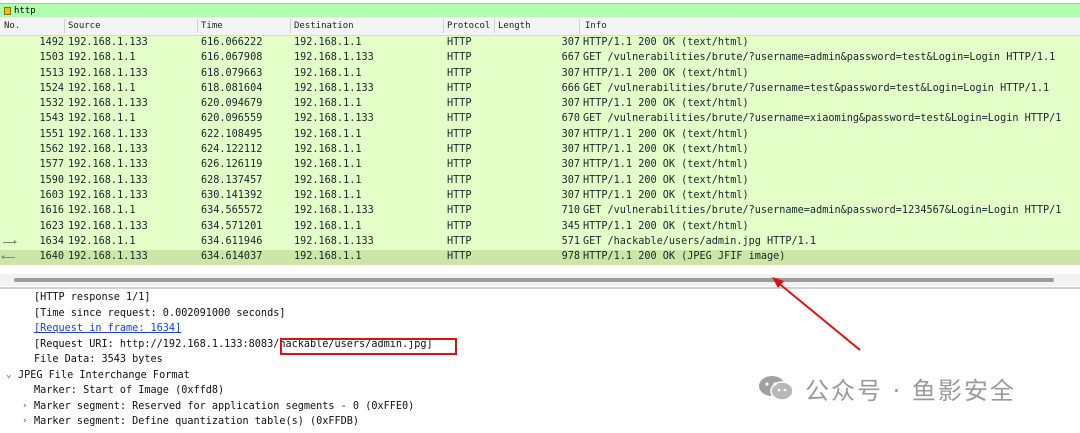 Image resolution: width=1080 pixels, height=433 pixels. Describe the element at coordinates (25, 11) in the screenshot. I see `filter-input: http` at that location.